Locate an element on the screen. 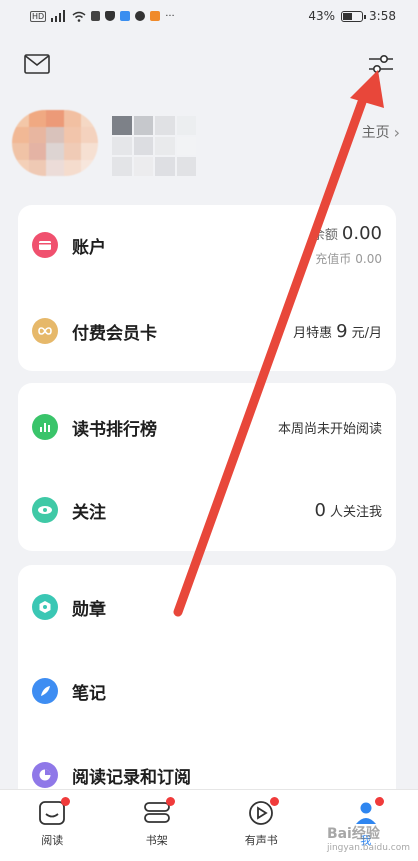 The height and width of the screenshot is (861, 418). signal-icon is located at coordinates (58, 16).